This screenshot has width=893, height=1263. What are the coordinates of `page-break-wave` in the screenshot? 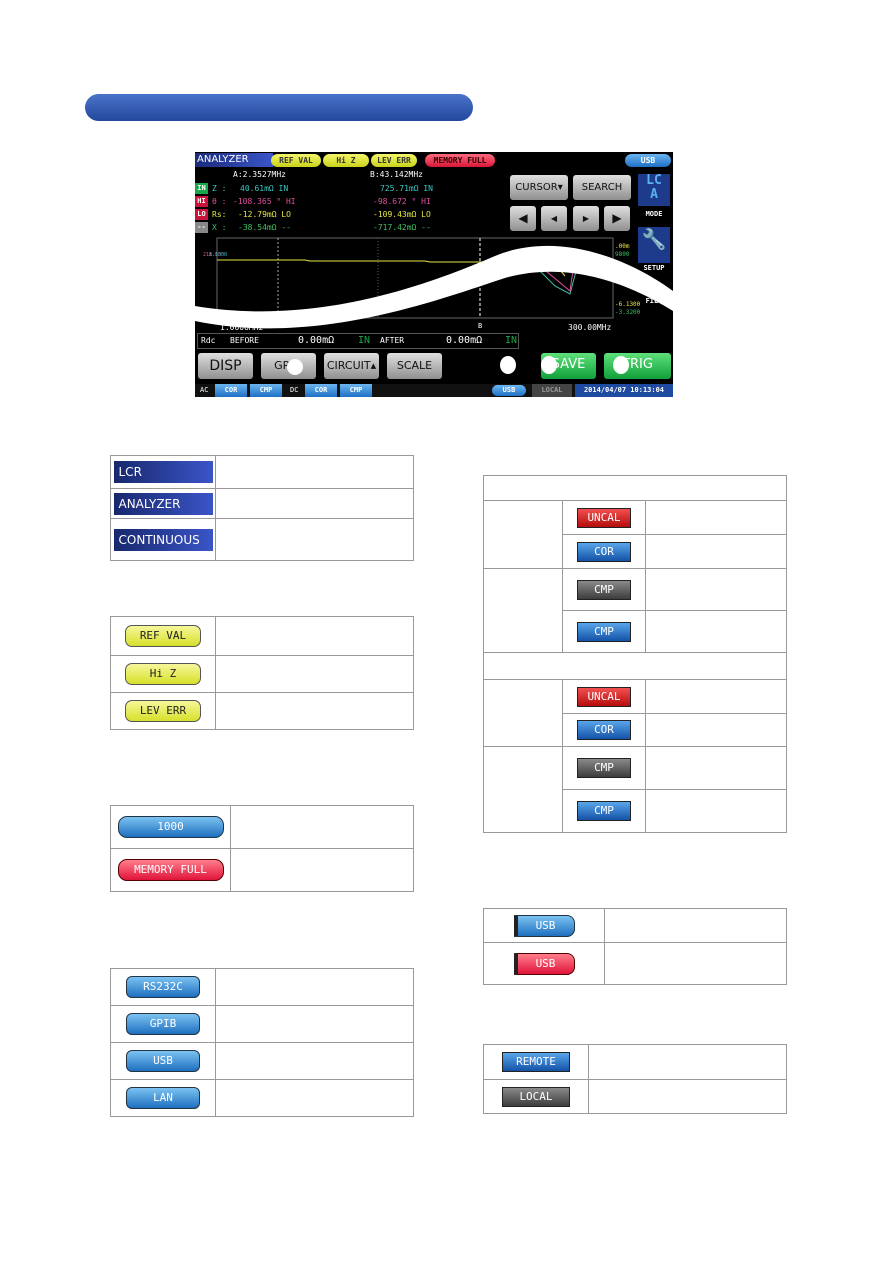 It's located at (434, 287).